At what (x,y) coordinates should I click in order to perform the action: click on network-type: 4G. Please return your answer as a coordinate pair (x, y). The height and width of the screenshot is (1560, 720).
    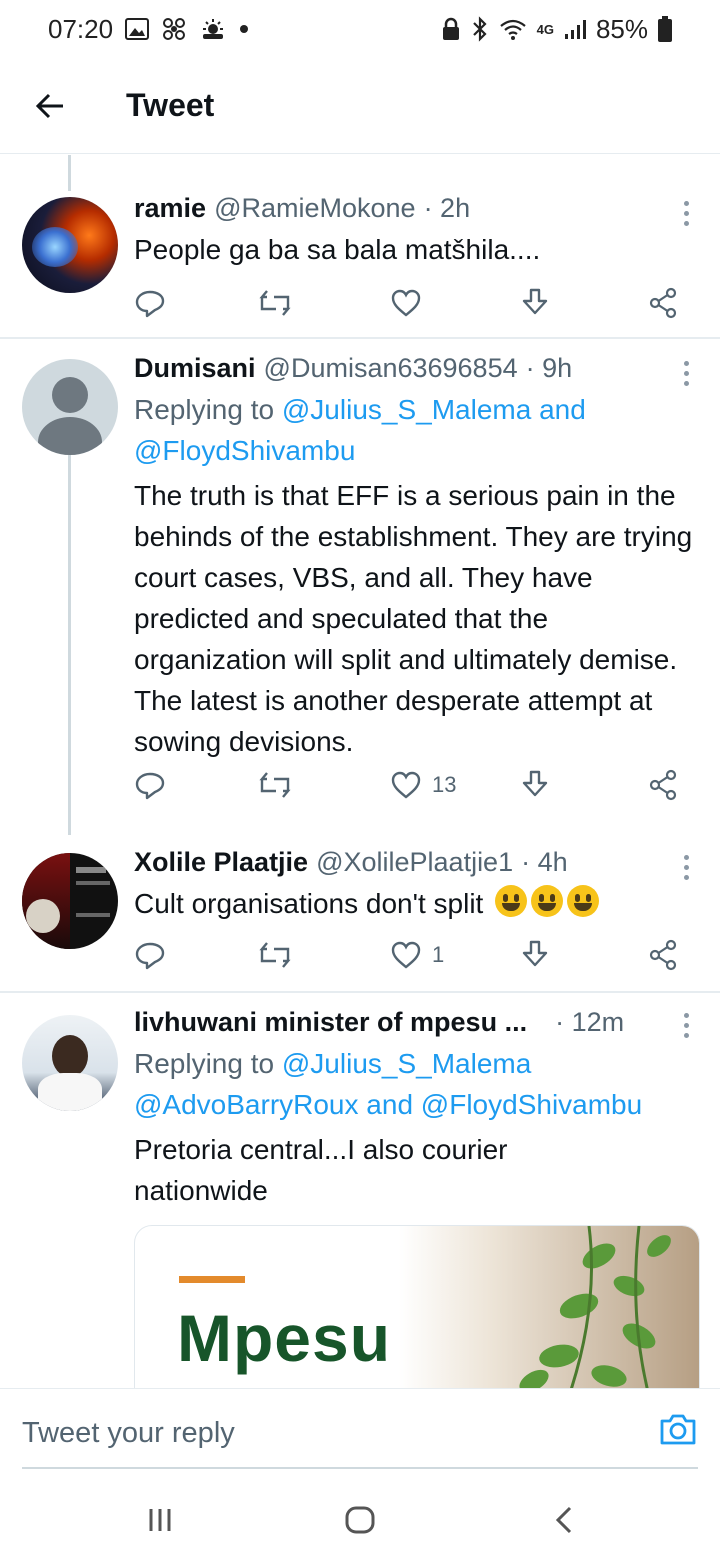
    Looking at the image, I should click on (545, 29).